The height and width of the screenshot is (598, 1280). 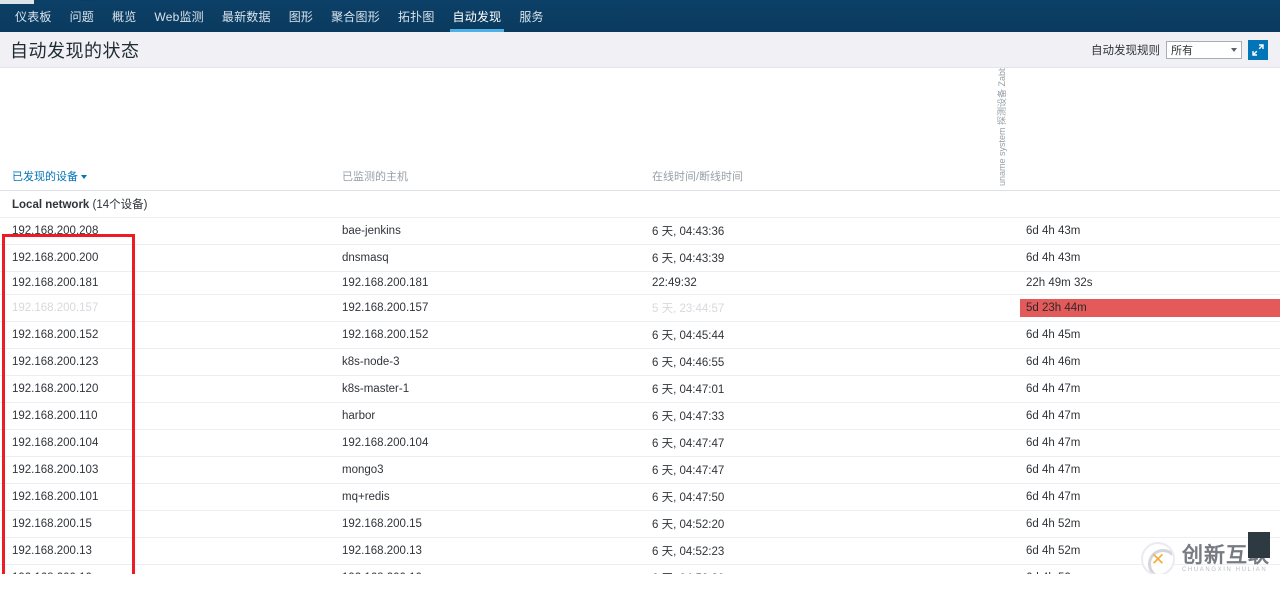 What do you see at coordinates (75, 50) in the screenshot?
I see `page-title: 自动发现的状态` at bounding box center [75, 50].